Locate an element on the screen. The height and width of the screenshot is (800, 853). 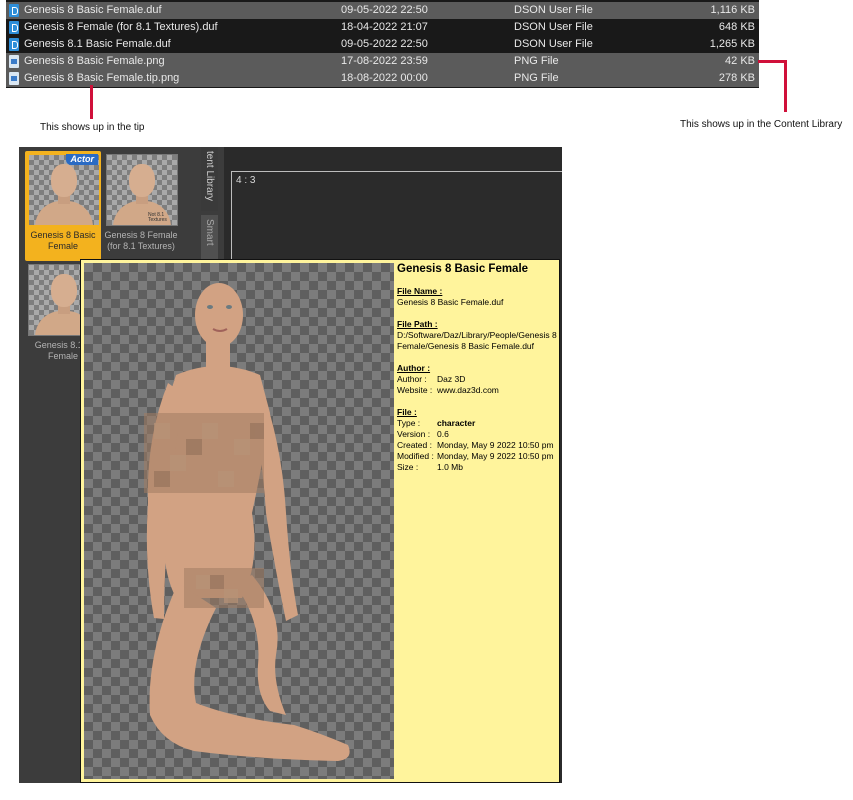
website-value: www.daz3d.com is located at coordinates (468, 390).